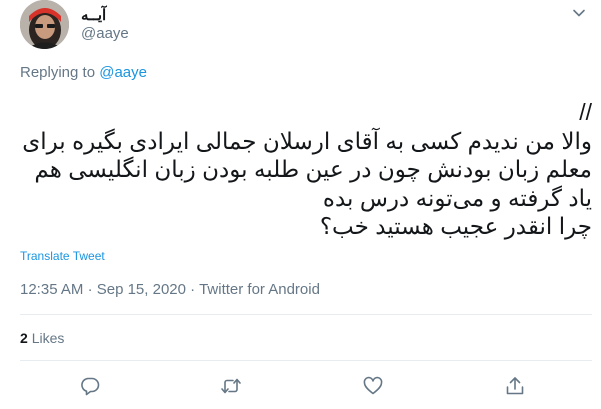 The width and height of the screenshot is (601, 409). I want to click on replying-to-label: Replying to, so click(58, 72).